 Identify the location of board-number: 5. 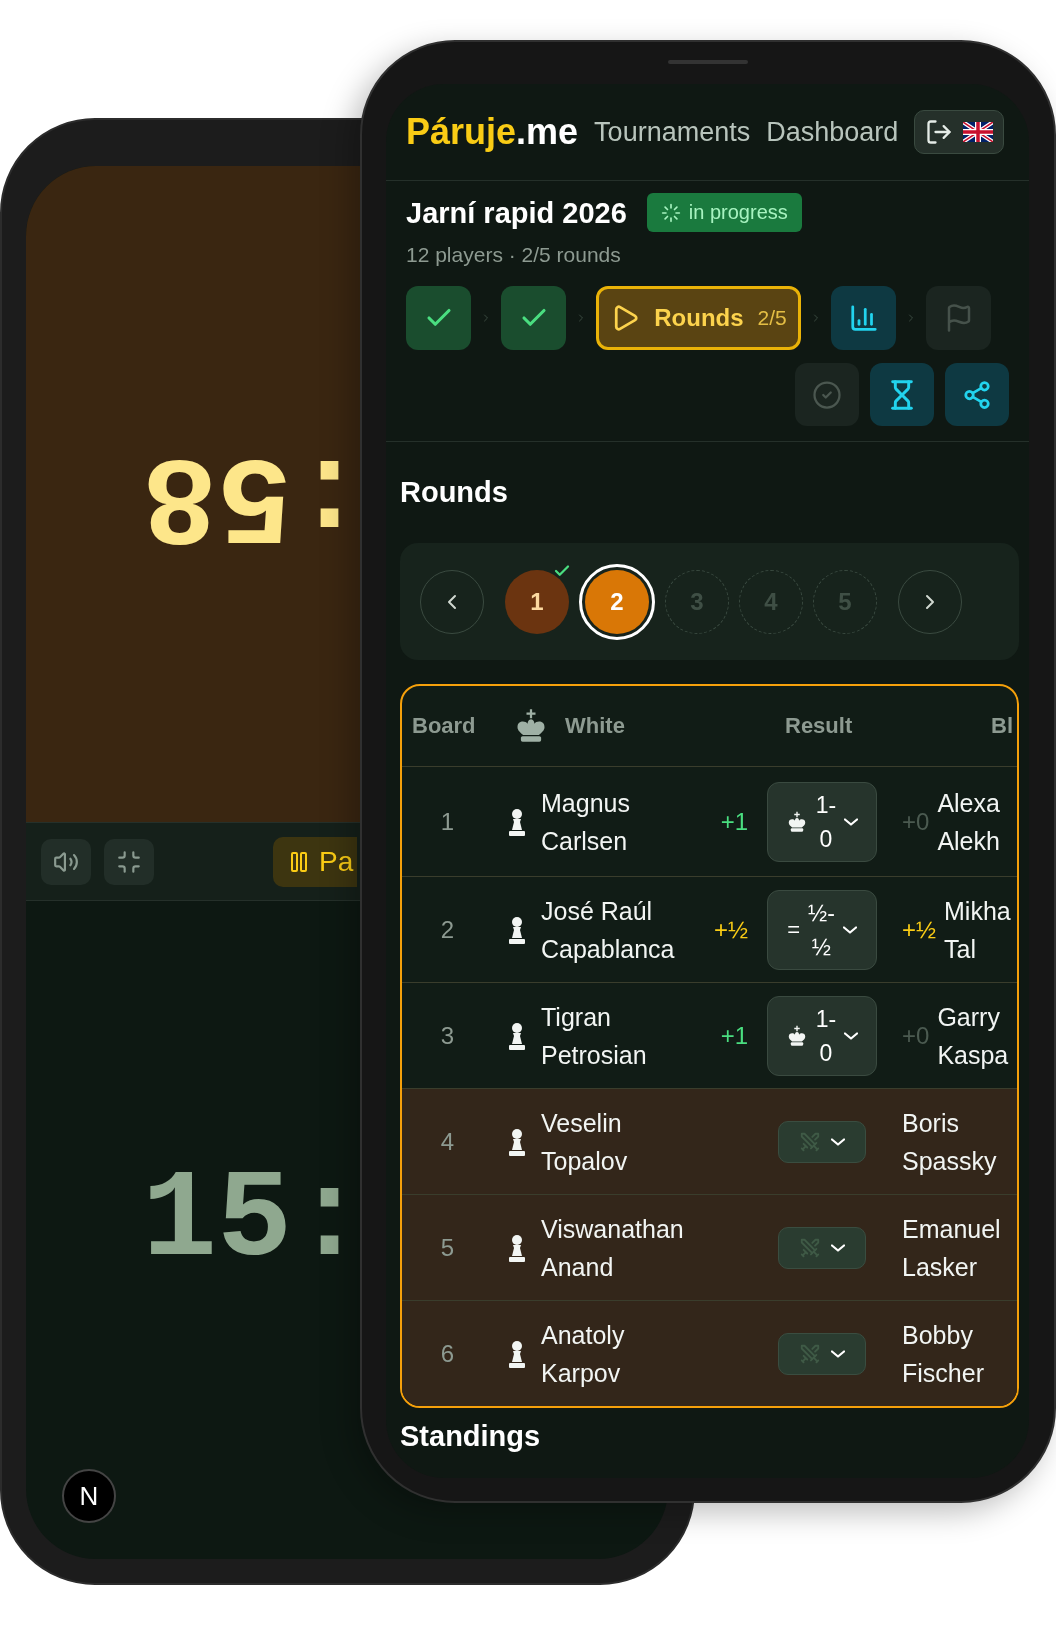
(447, 1247).